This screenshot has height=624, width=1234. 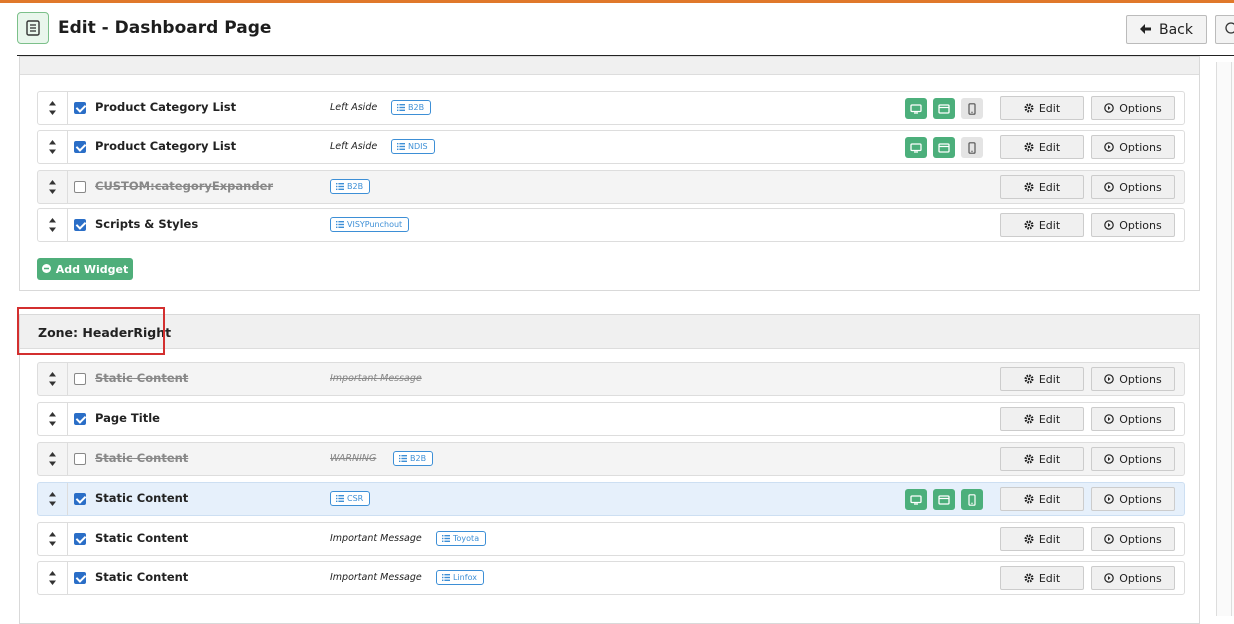 What do you see at coordinates (1166, 29) in the screenshot?
I see `back-button: Back` at bounding box center [1166, 29].